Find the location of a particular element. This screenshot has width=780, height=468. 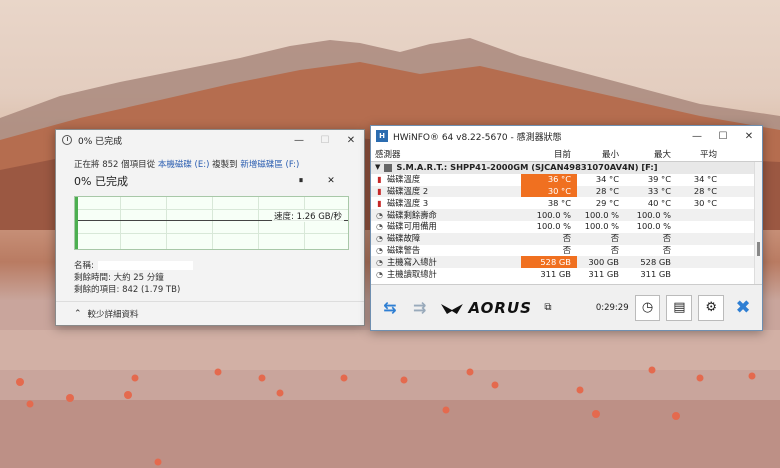

report-icon: ▤ is located at coordinates (679, 307).